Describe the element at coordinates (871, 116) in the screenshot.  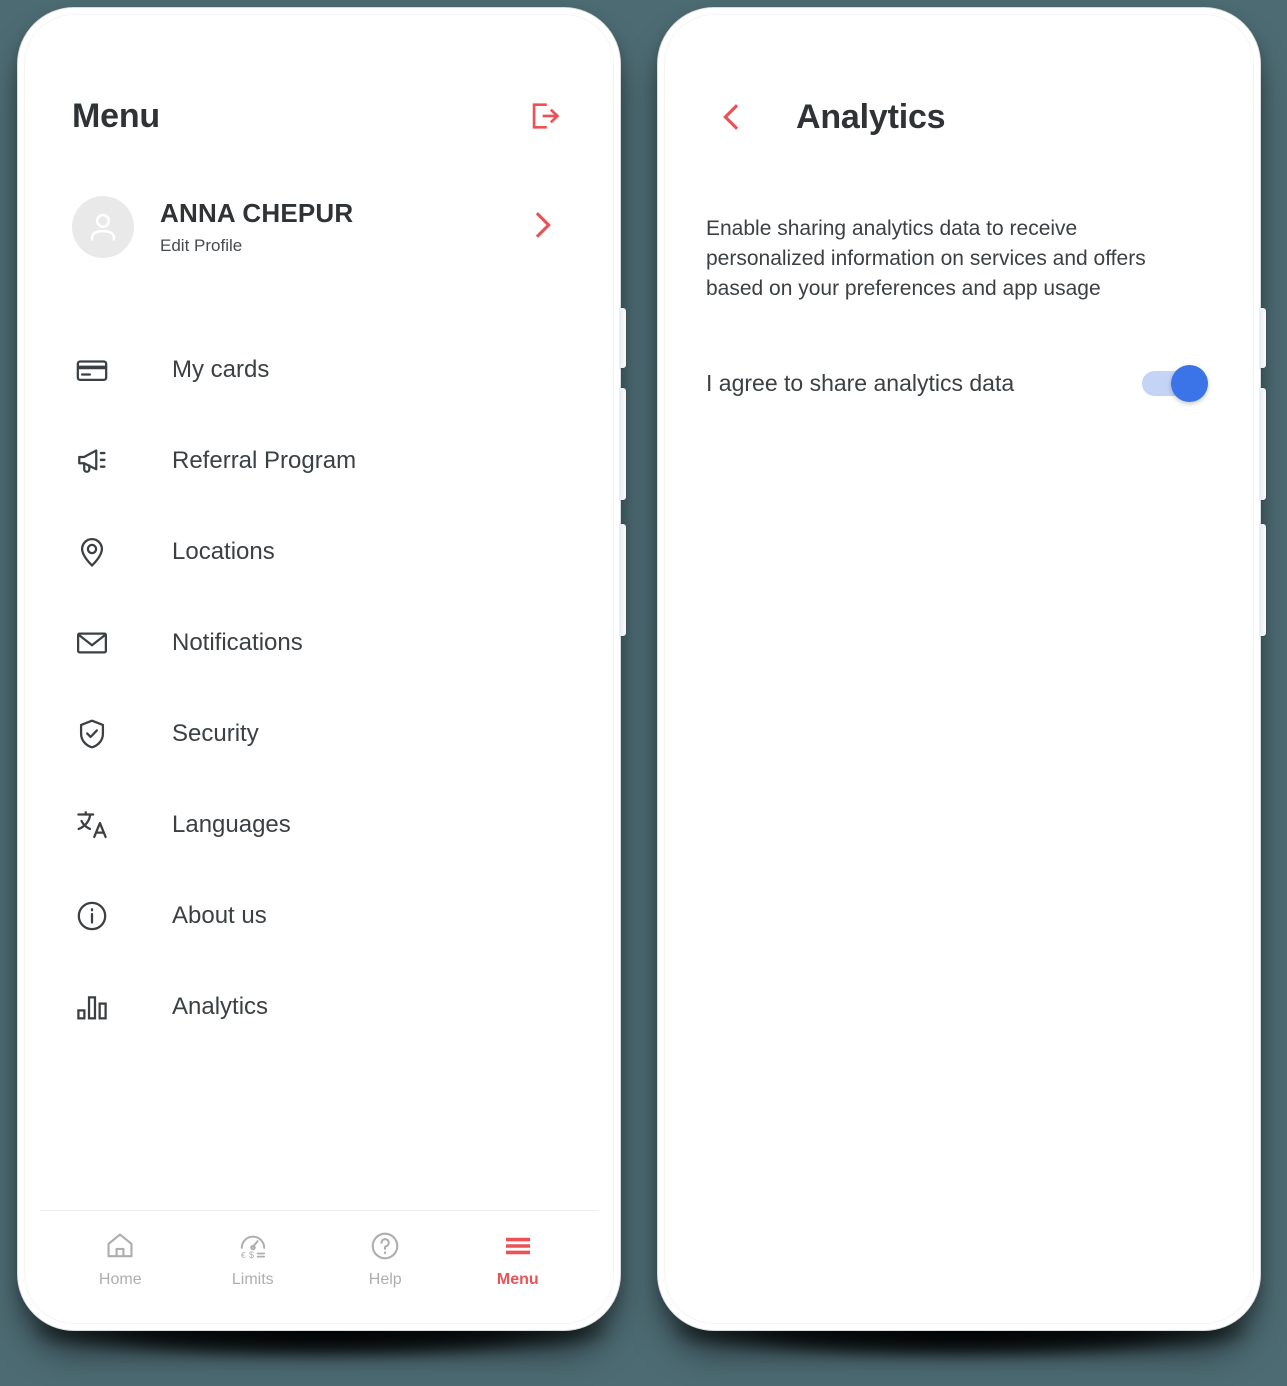
I see `analytics-page-title: Analytics` at that location.